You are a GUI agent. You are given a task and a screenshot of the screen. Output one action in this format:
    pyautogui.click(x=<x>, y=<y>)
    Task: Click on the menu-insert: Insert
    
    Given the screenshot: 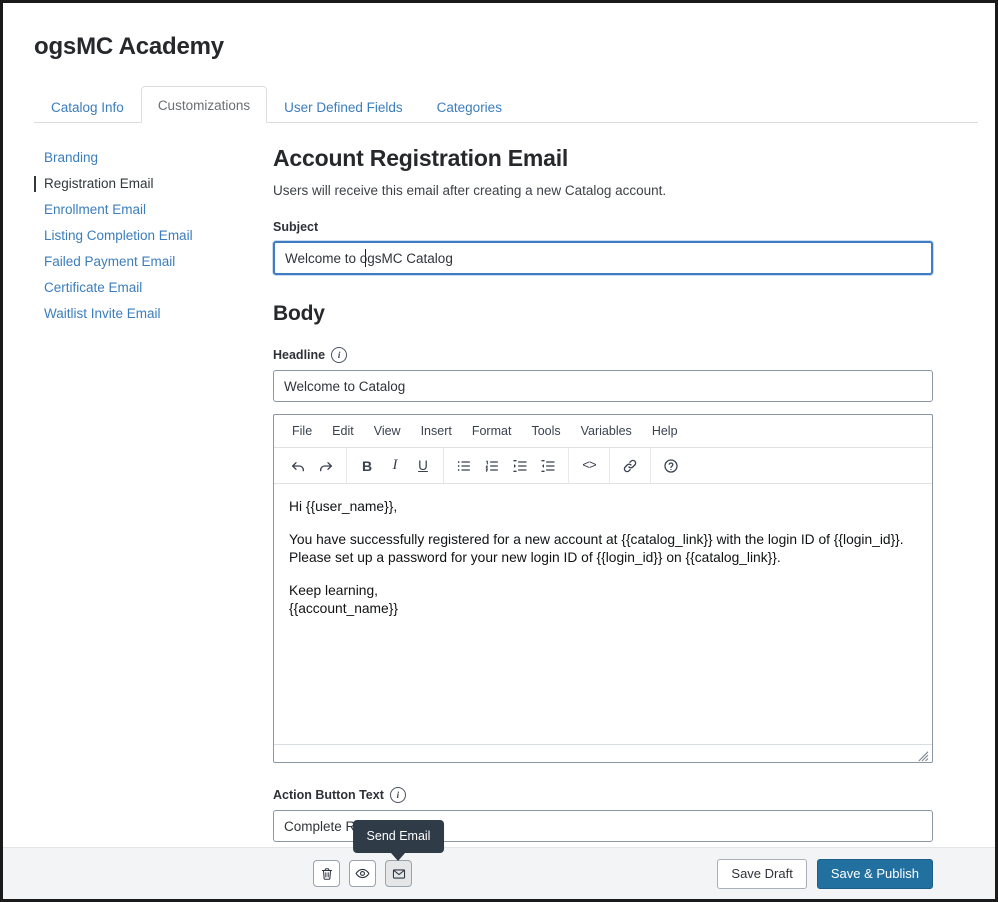 What is the action you would take?
    pyautogui.click(x=436, y=431)
    